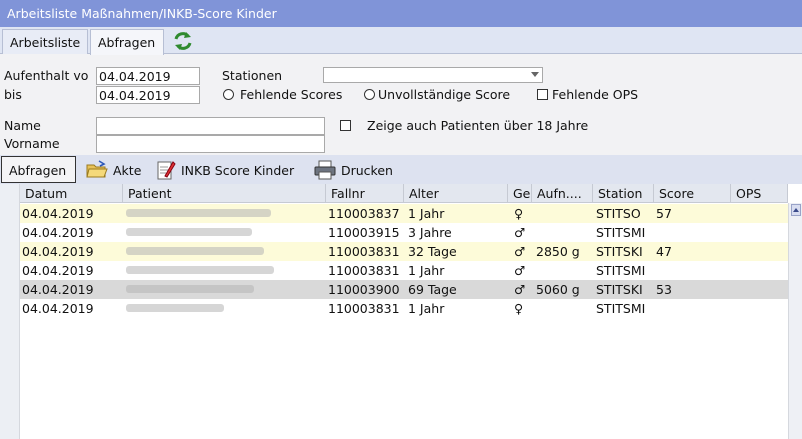  What do you see at coordinates (558, 251) in the screenshot?
I see `cell-aufn: 2850 g` at bounding box center [558, 251].